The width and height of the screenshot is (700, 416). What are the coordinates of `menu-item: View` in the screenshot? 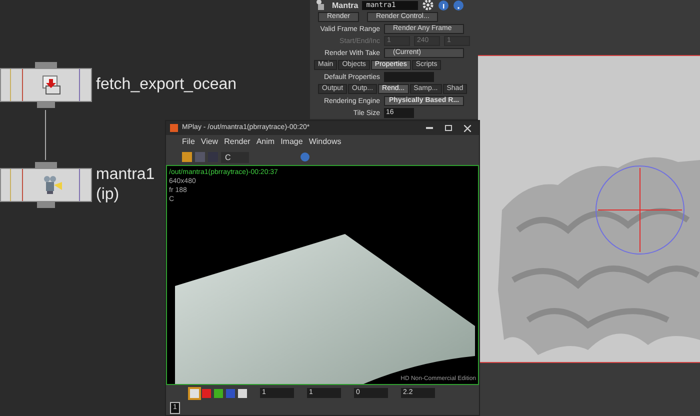 It's located at (209, 142).